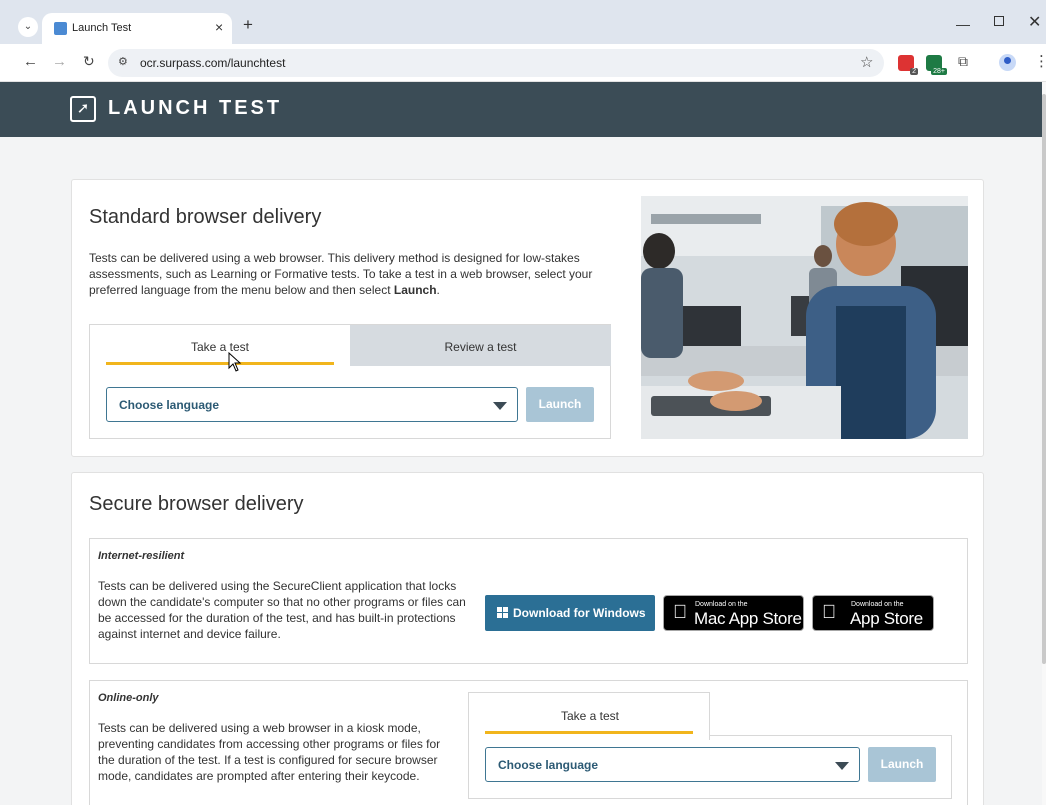 The width and height of the screenshot is (1046, 805). Describe the element at coordinates (936, 65) in the screenshot. I see `extension-icon: 28+` at that location.